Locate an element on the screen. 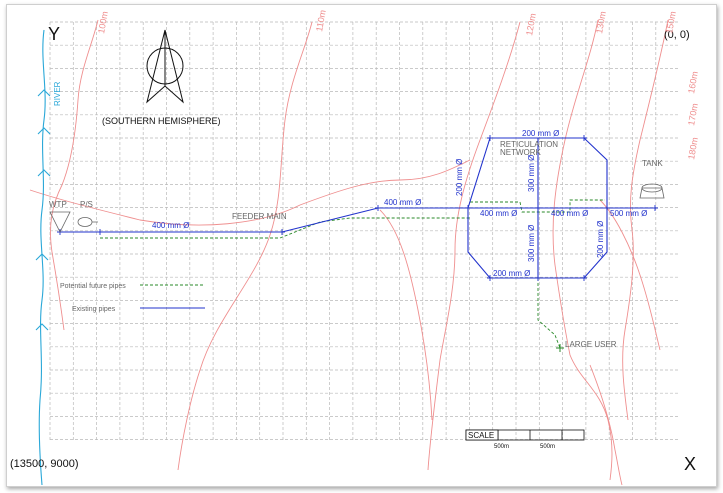 The width and height of the screenshot is (723, 493). contour-label: 130m is located at coordinates (601, 22).